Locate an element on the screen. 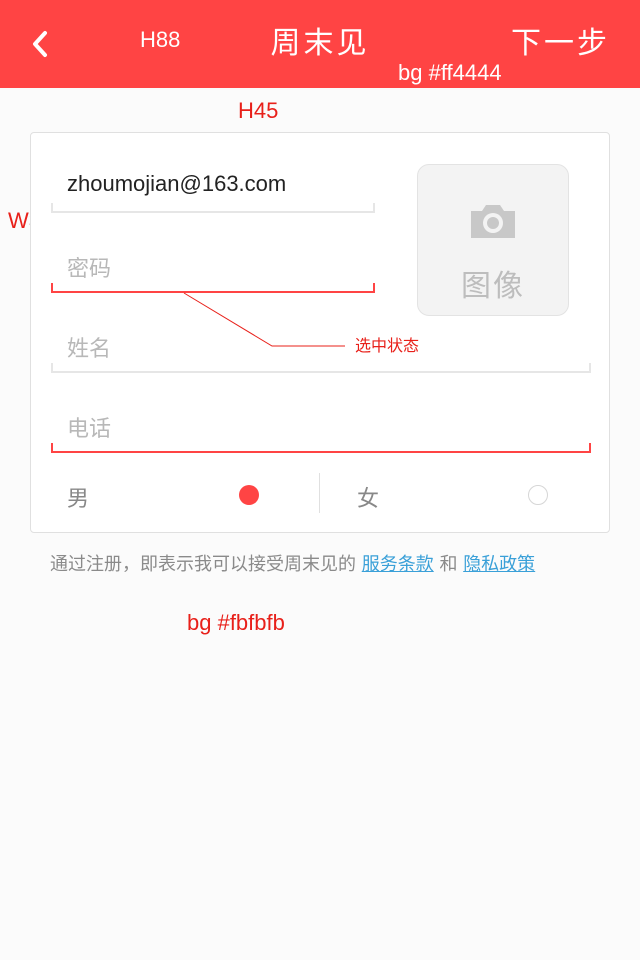 The width and height of the screenshot is (640, 960). app-header: 周末见 下一步 is located at coordinates (320, 44).